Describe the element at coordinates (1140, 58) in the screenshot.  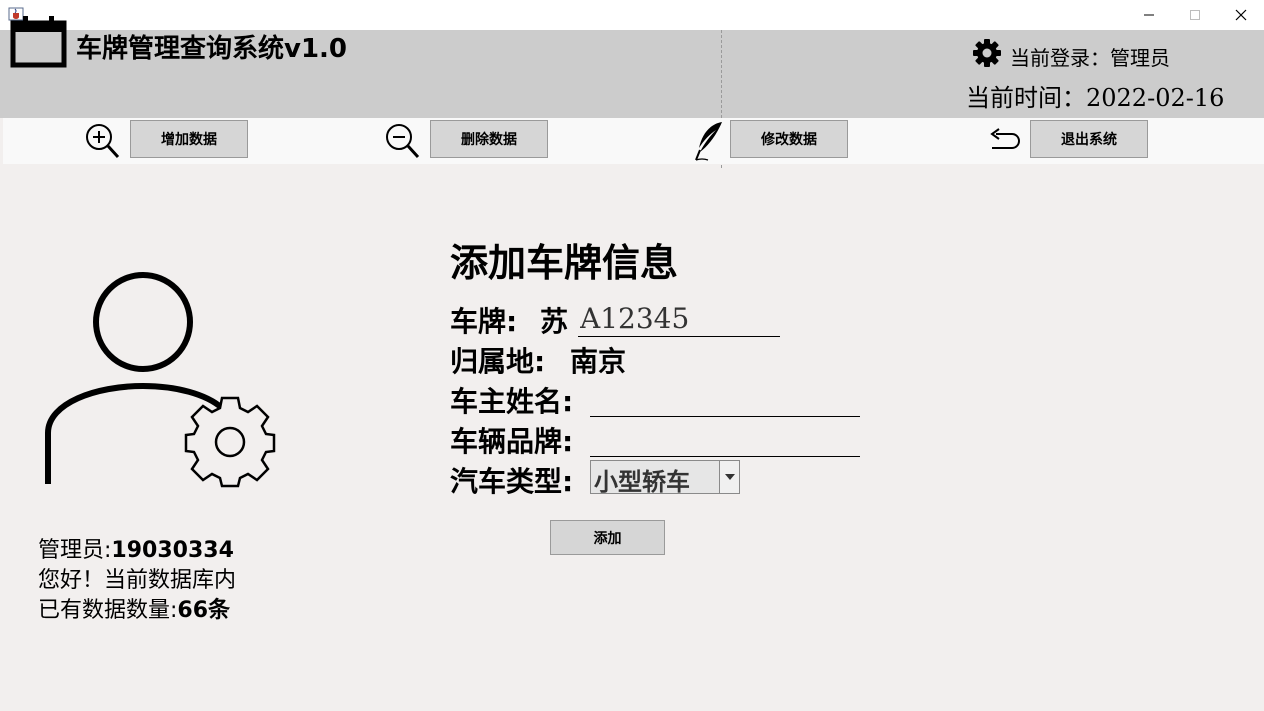
I see `login-user: 管理员` at that location.